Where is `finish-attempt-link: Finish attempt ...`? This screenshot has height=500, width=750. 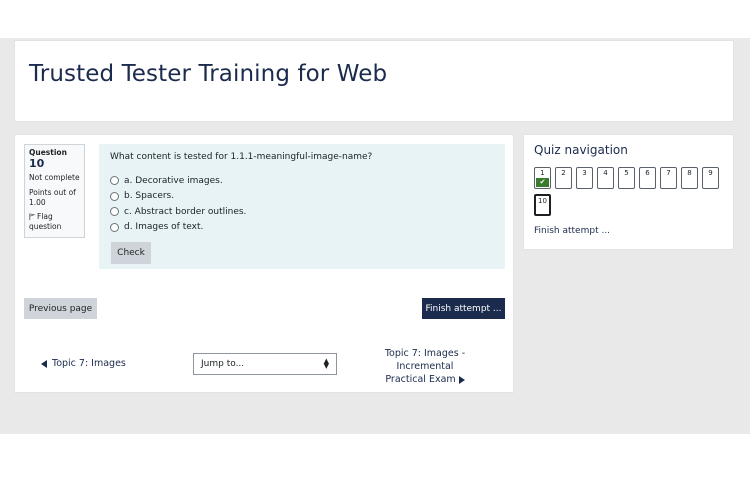
finish-attempt-link: Finish attempt ... is located at coordinates (572, 231).